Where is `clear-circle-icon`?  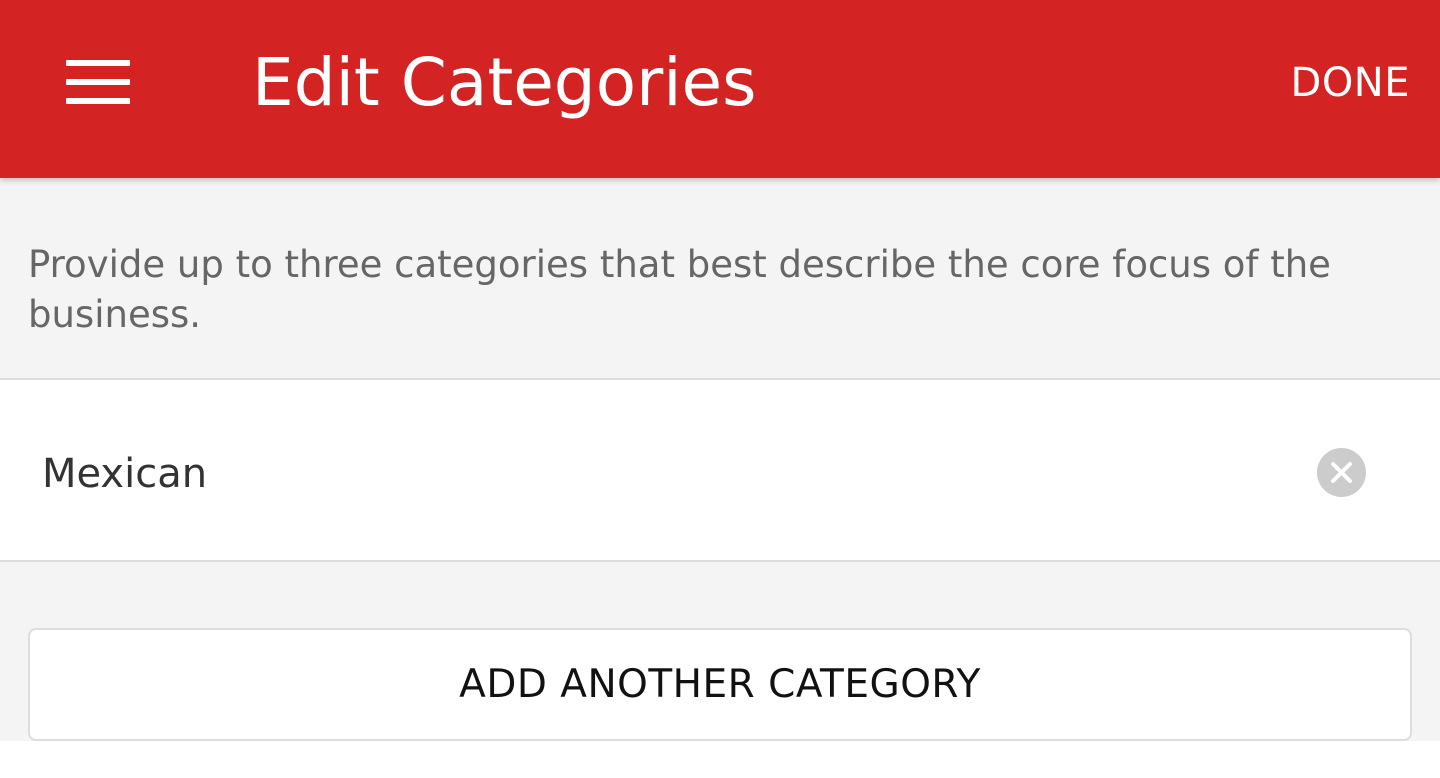 clear-circle-icon is located at coordinates (1341, 472).